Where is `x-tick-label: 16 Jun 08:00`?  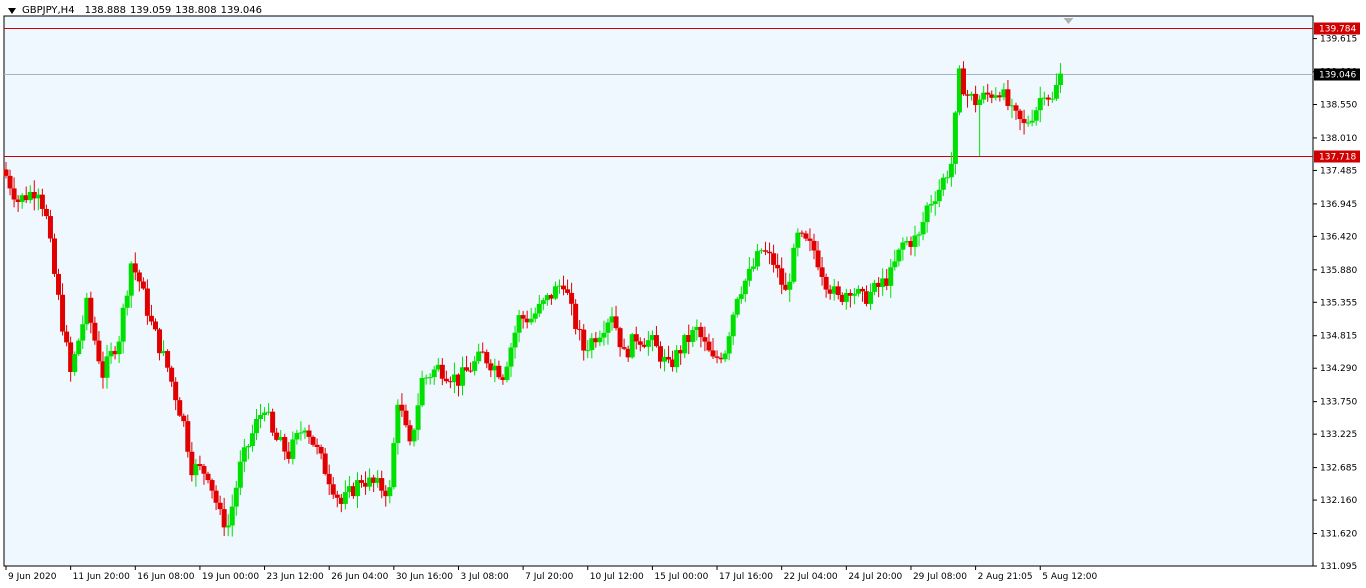 x-tick-label: 16 Jun 08:00 is located at coordinates (165, 577).